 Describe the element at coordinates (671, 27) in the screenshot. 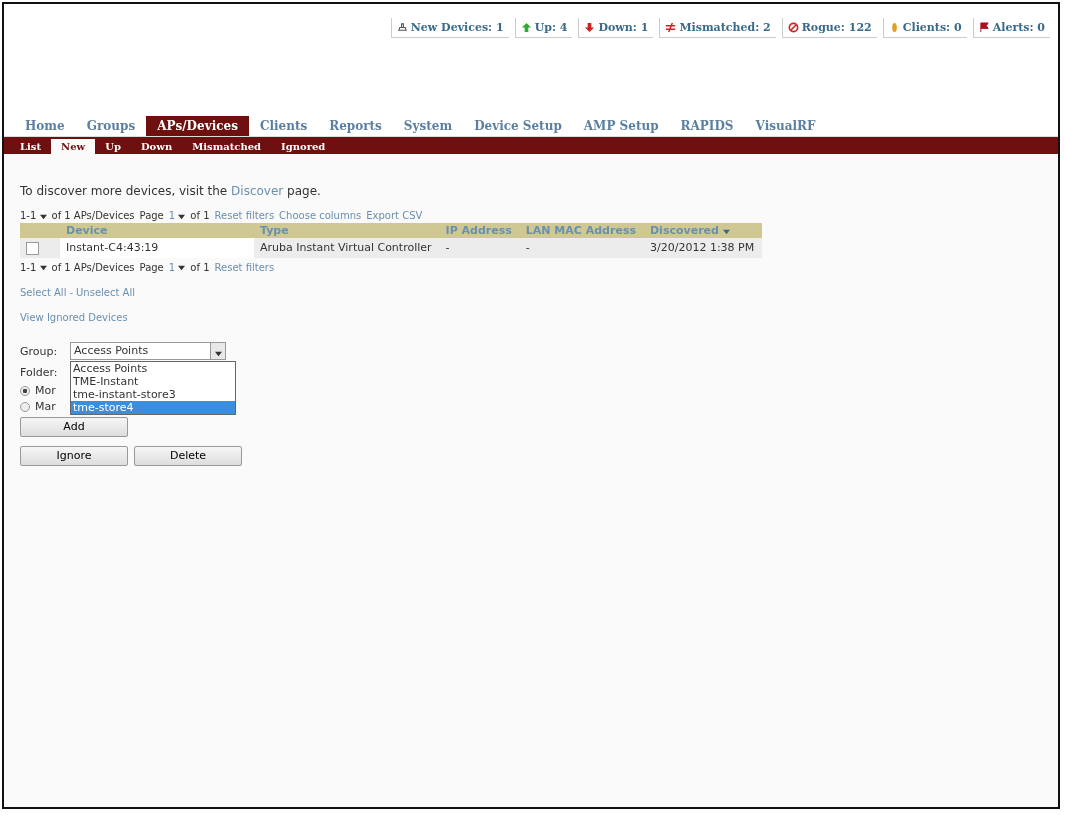

I see `not-equal-icon` at that location.